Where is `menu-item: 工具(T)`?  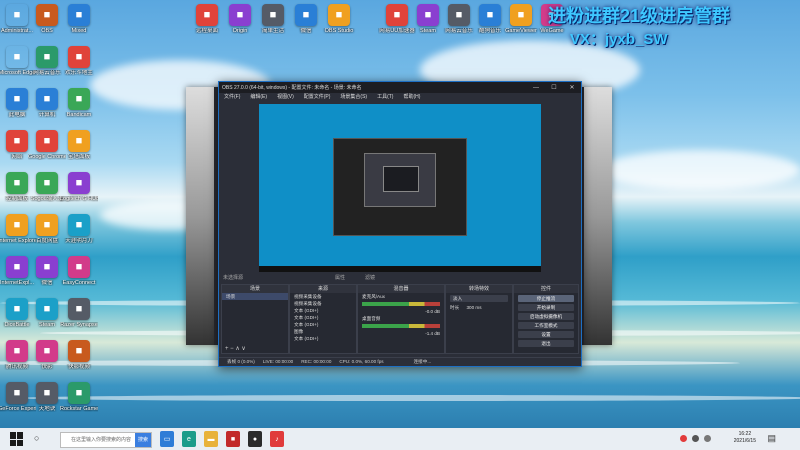 menu-item: 工具(T) is located at coordinates (385, 97).